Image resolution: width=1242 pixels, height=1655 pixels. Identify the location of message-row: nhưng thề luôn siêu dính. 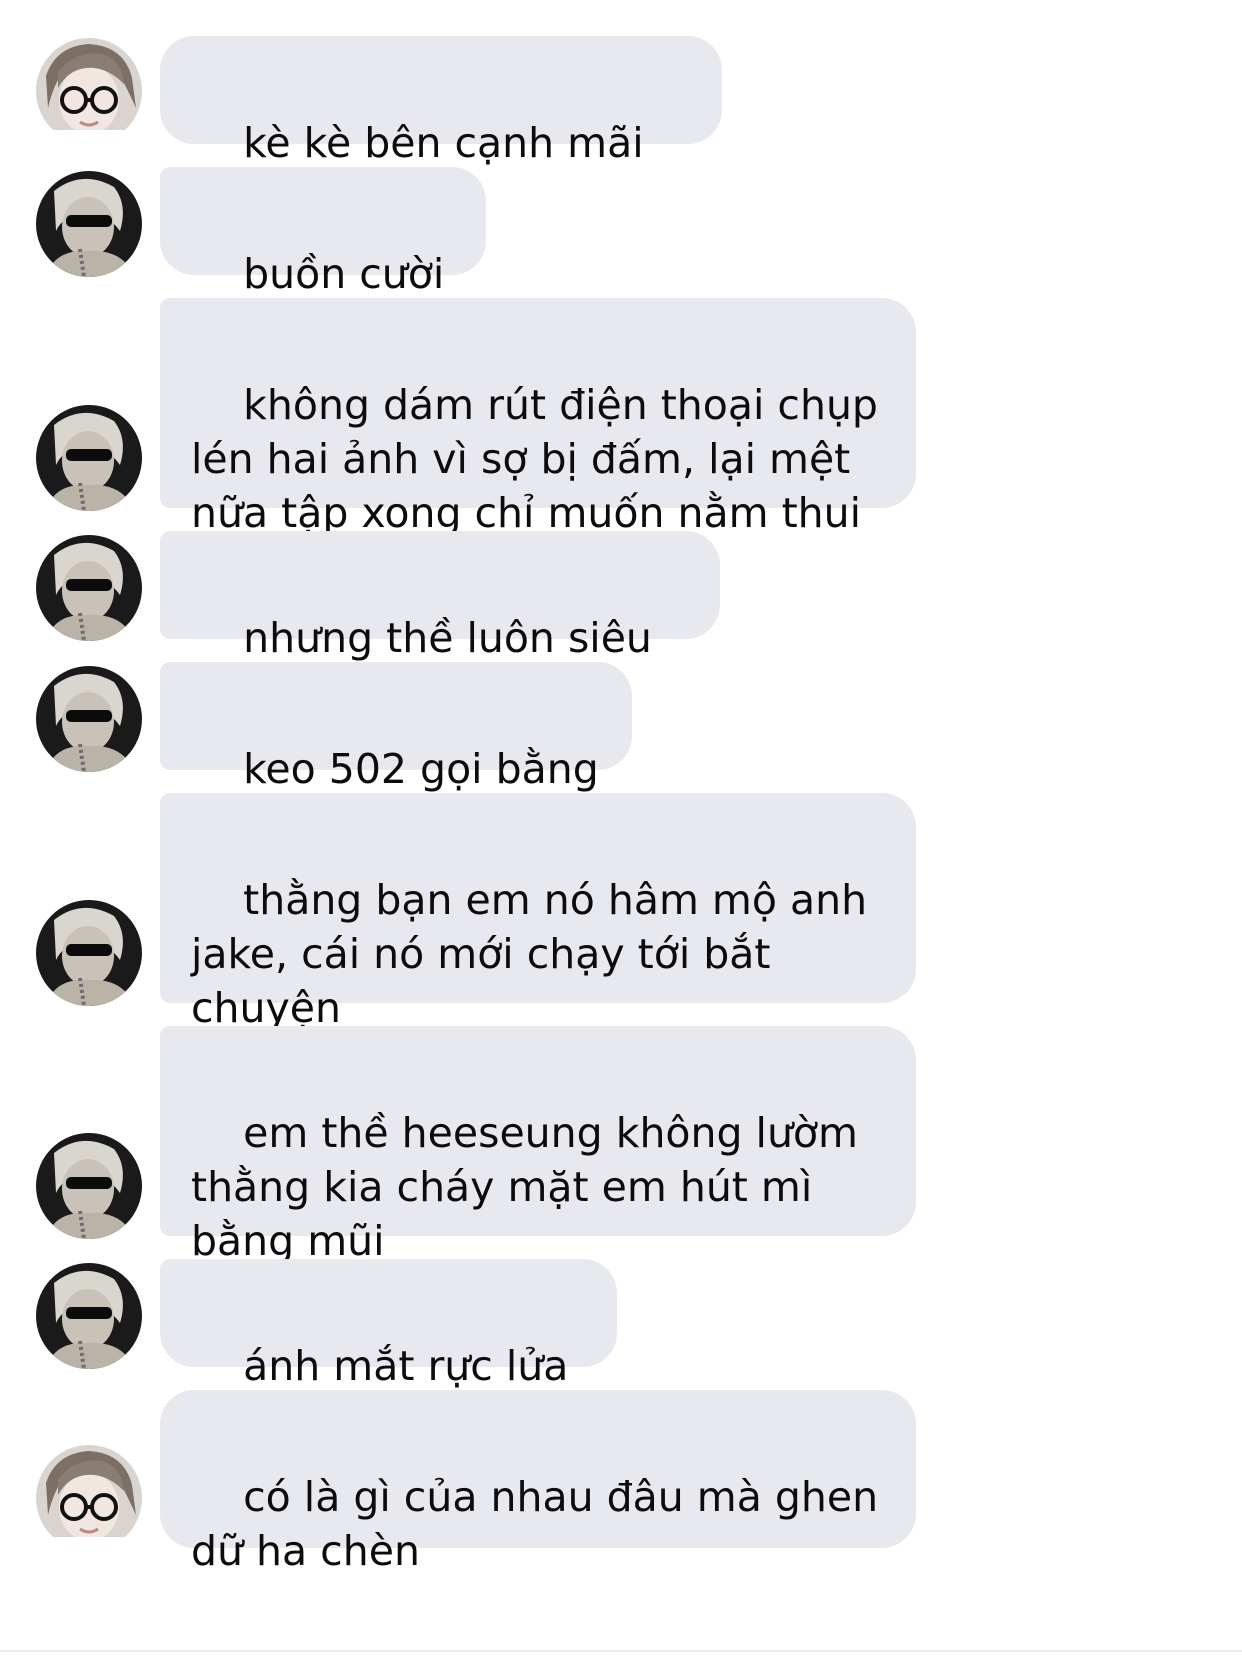
(621, 623).